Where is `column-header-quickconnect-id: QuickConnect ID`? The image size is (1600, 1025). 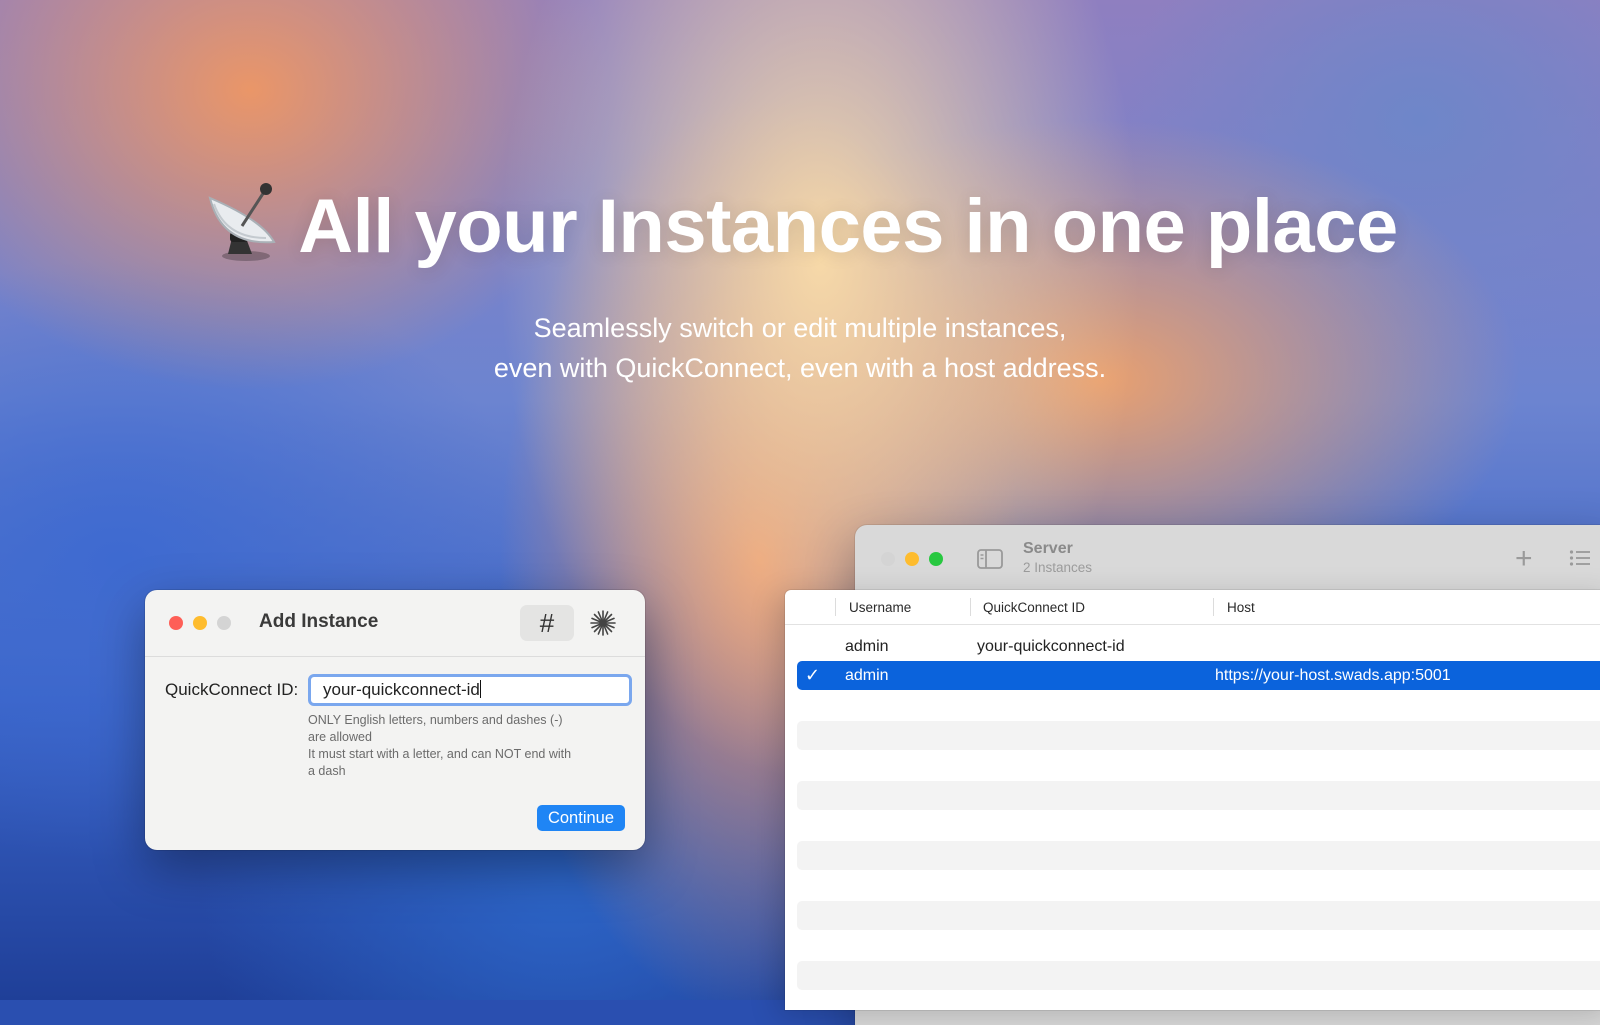 column-header-quickconnect-id: QuickConnect ID is located at coordinates (1034, 607).